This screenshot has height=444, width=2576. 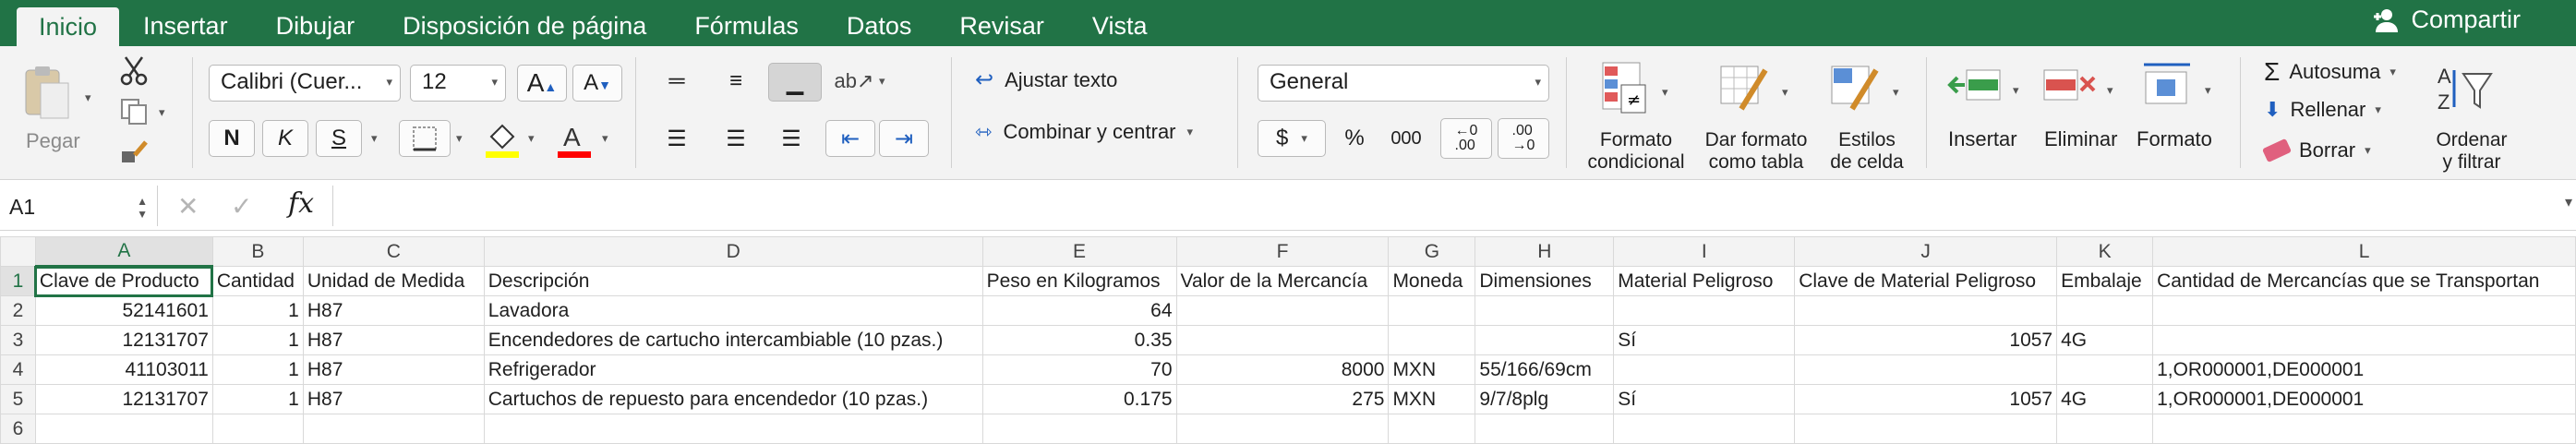 I want to click on cell: Material Peligroso, so click(x=1704, y=281).